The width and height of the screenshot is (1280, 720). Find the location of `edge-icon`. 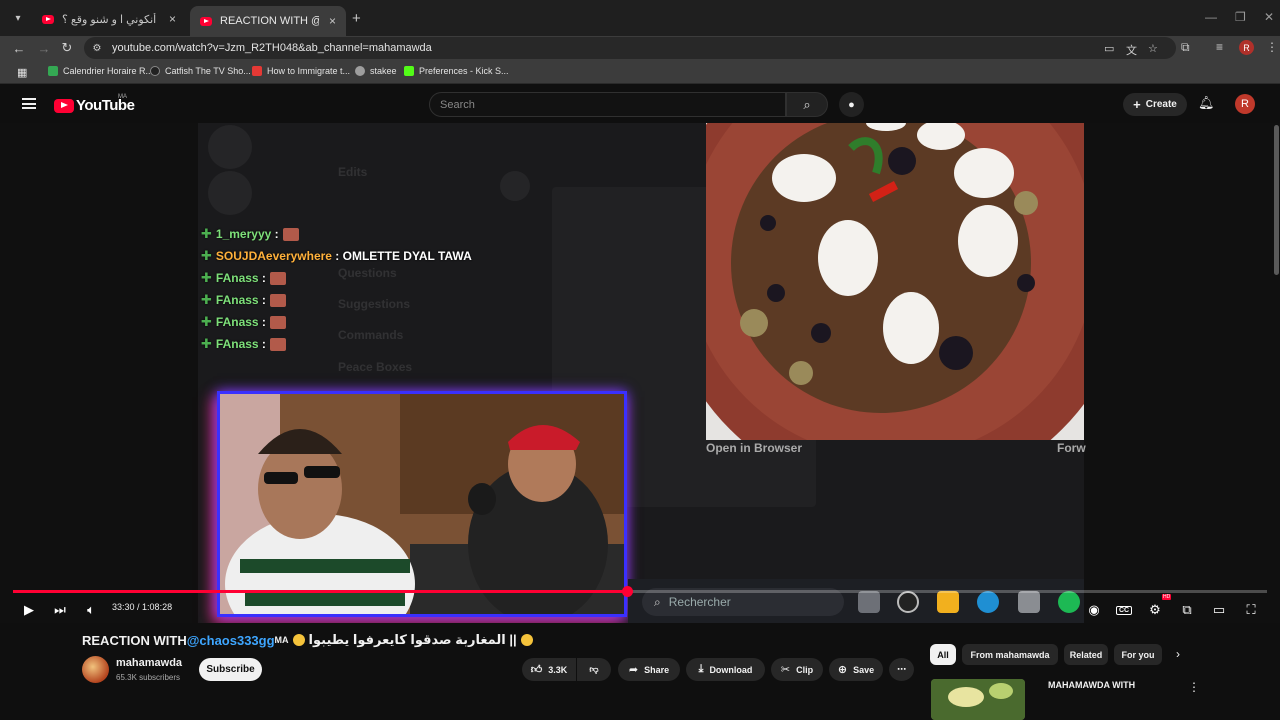

edge-icon is located at coordinates (988, 602).